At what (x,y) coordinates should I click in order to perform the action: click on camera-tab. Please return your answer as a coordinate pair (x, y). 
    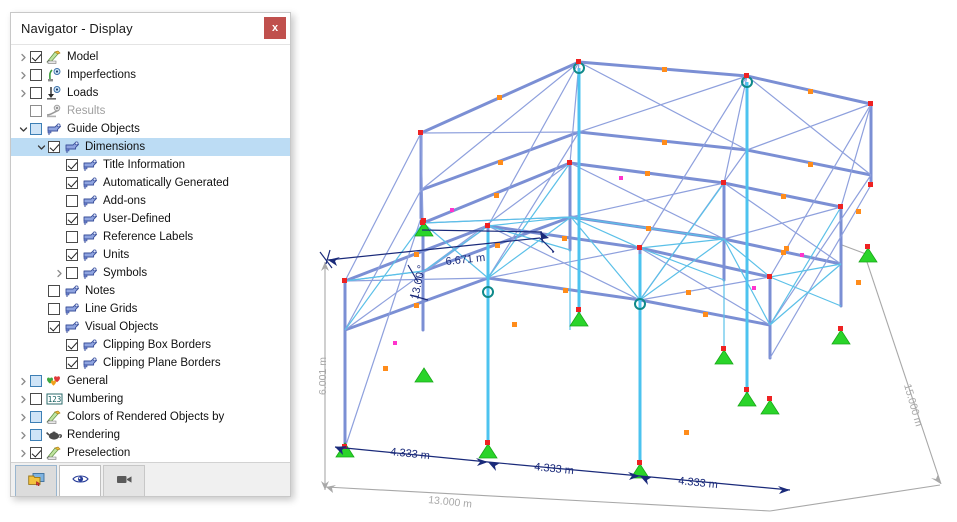
    Looking at the image, I should click on (124, 480).